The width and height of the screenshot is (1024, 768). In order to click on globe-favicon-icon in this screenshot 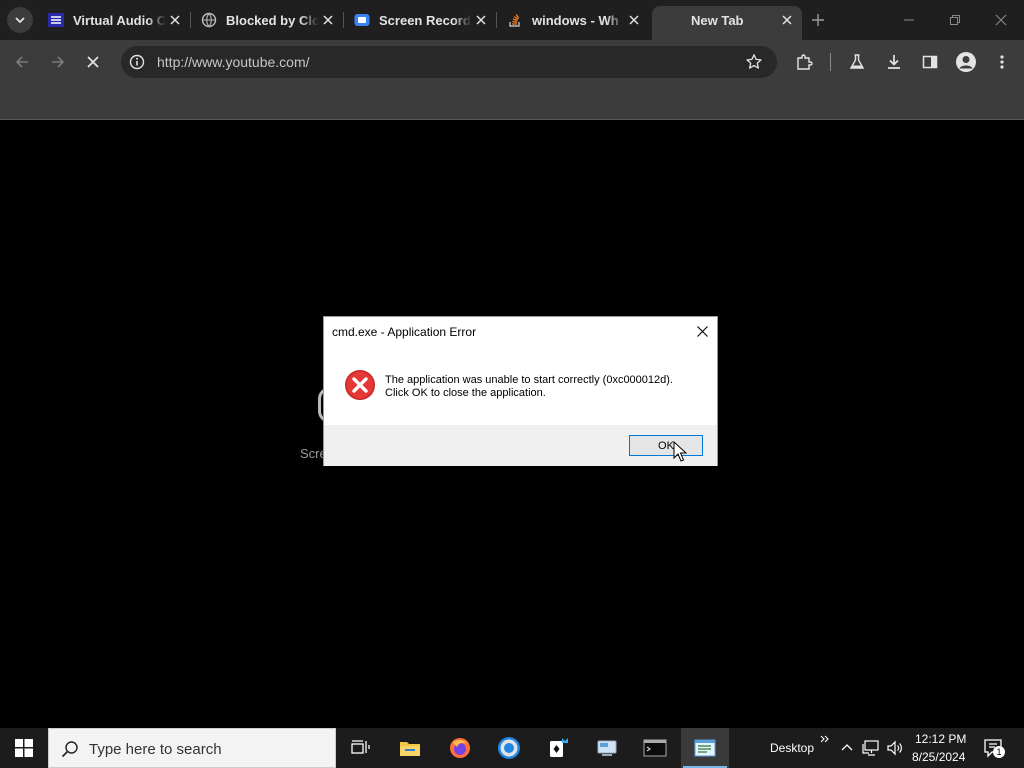, I will do `click(209, 20)`.